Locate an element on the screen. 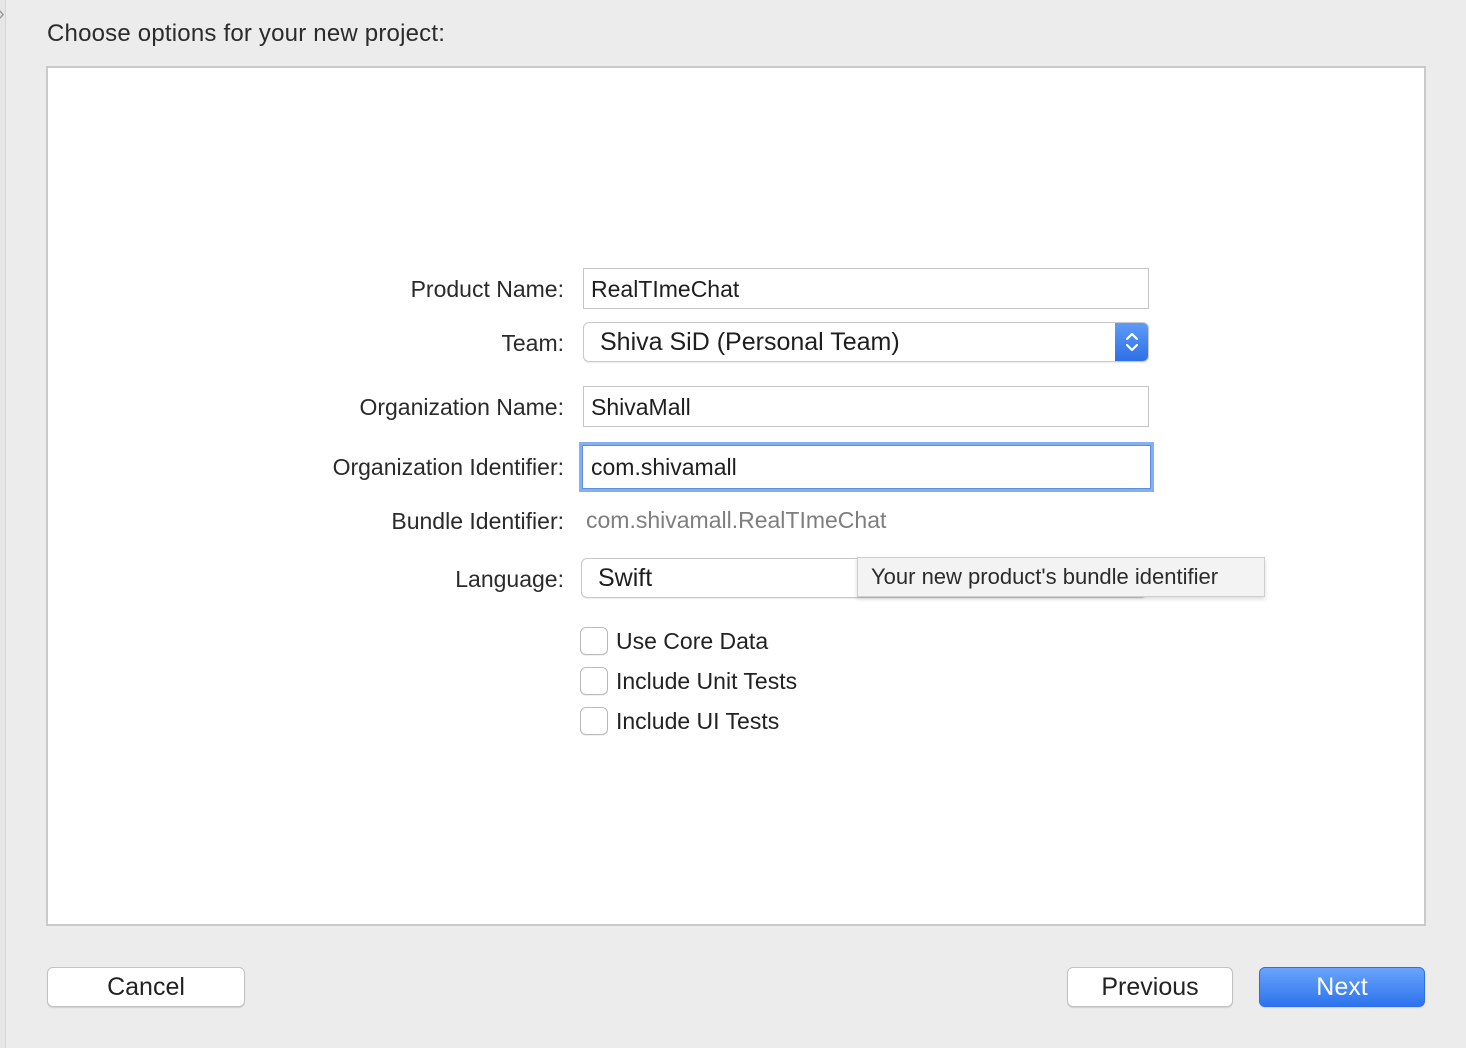  use-core-data-option: Use Core Data is located at coordinates (674, 641).